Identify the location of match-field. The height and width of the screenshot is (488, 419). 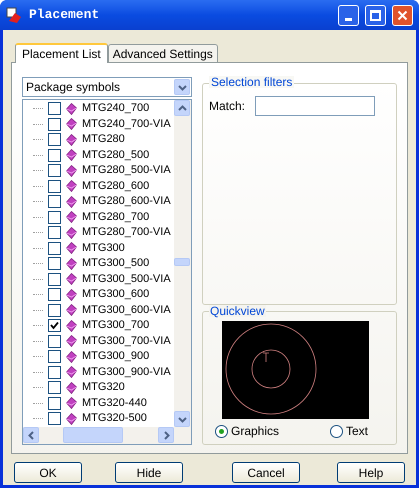
(315, 106).